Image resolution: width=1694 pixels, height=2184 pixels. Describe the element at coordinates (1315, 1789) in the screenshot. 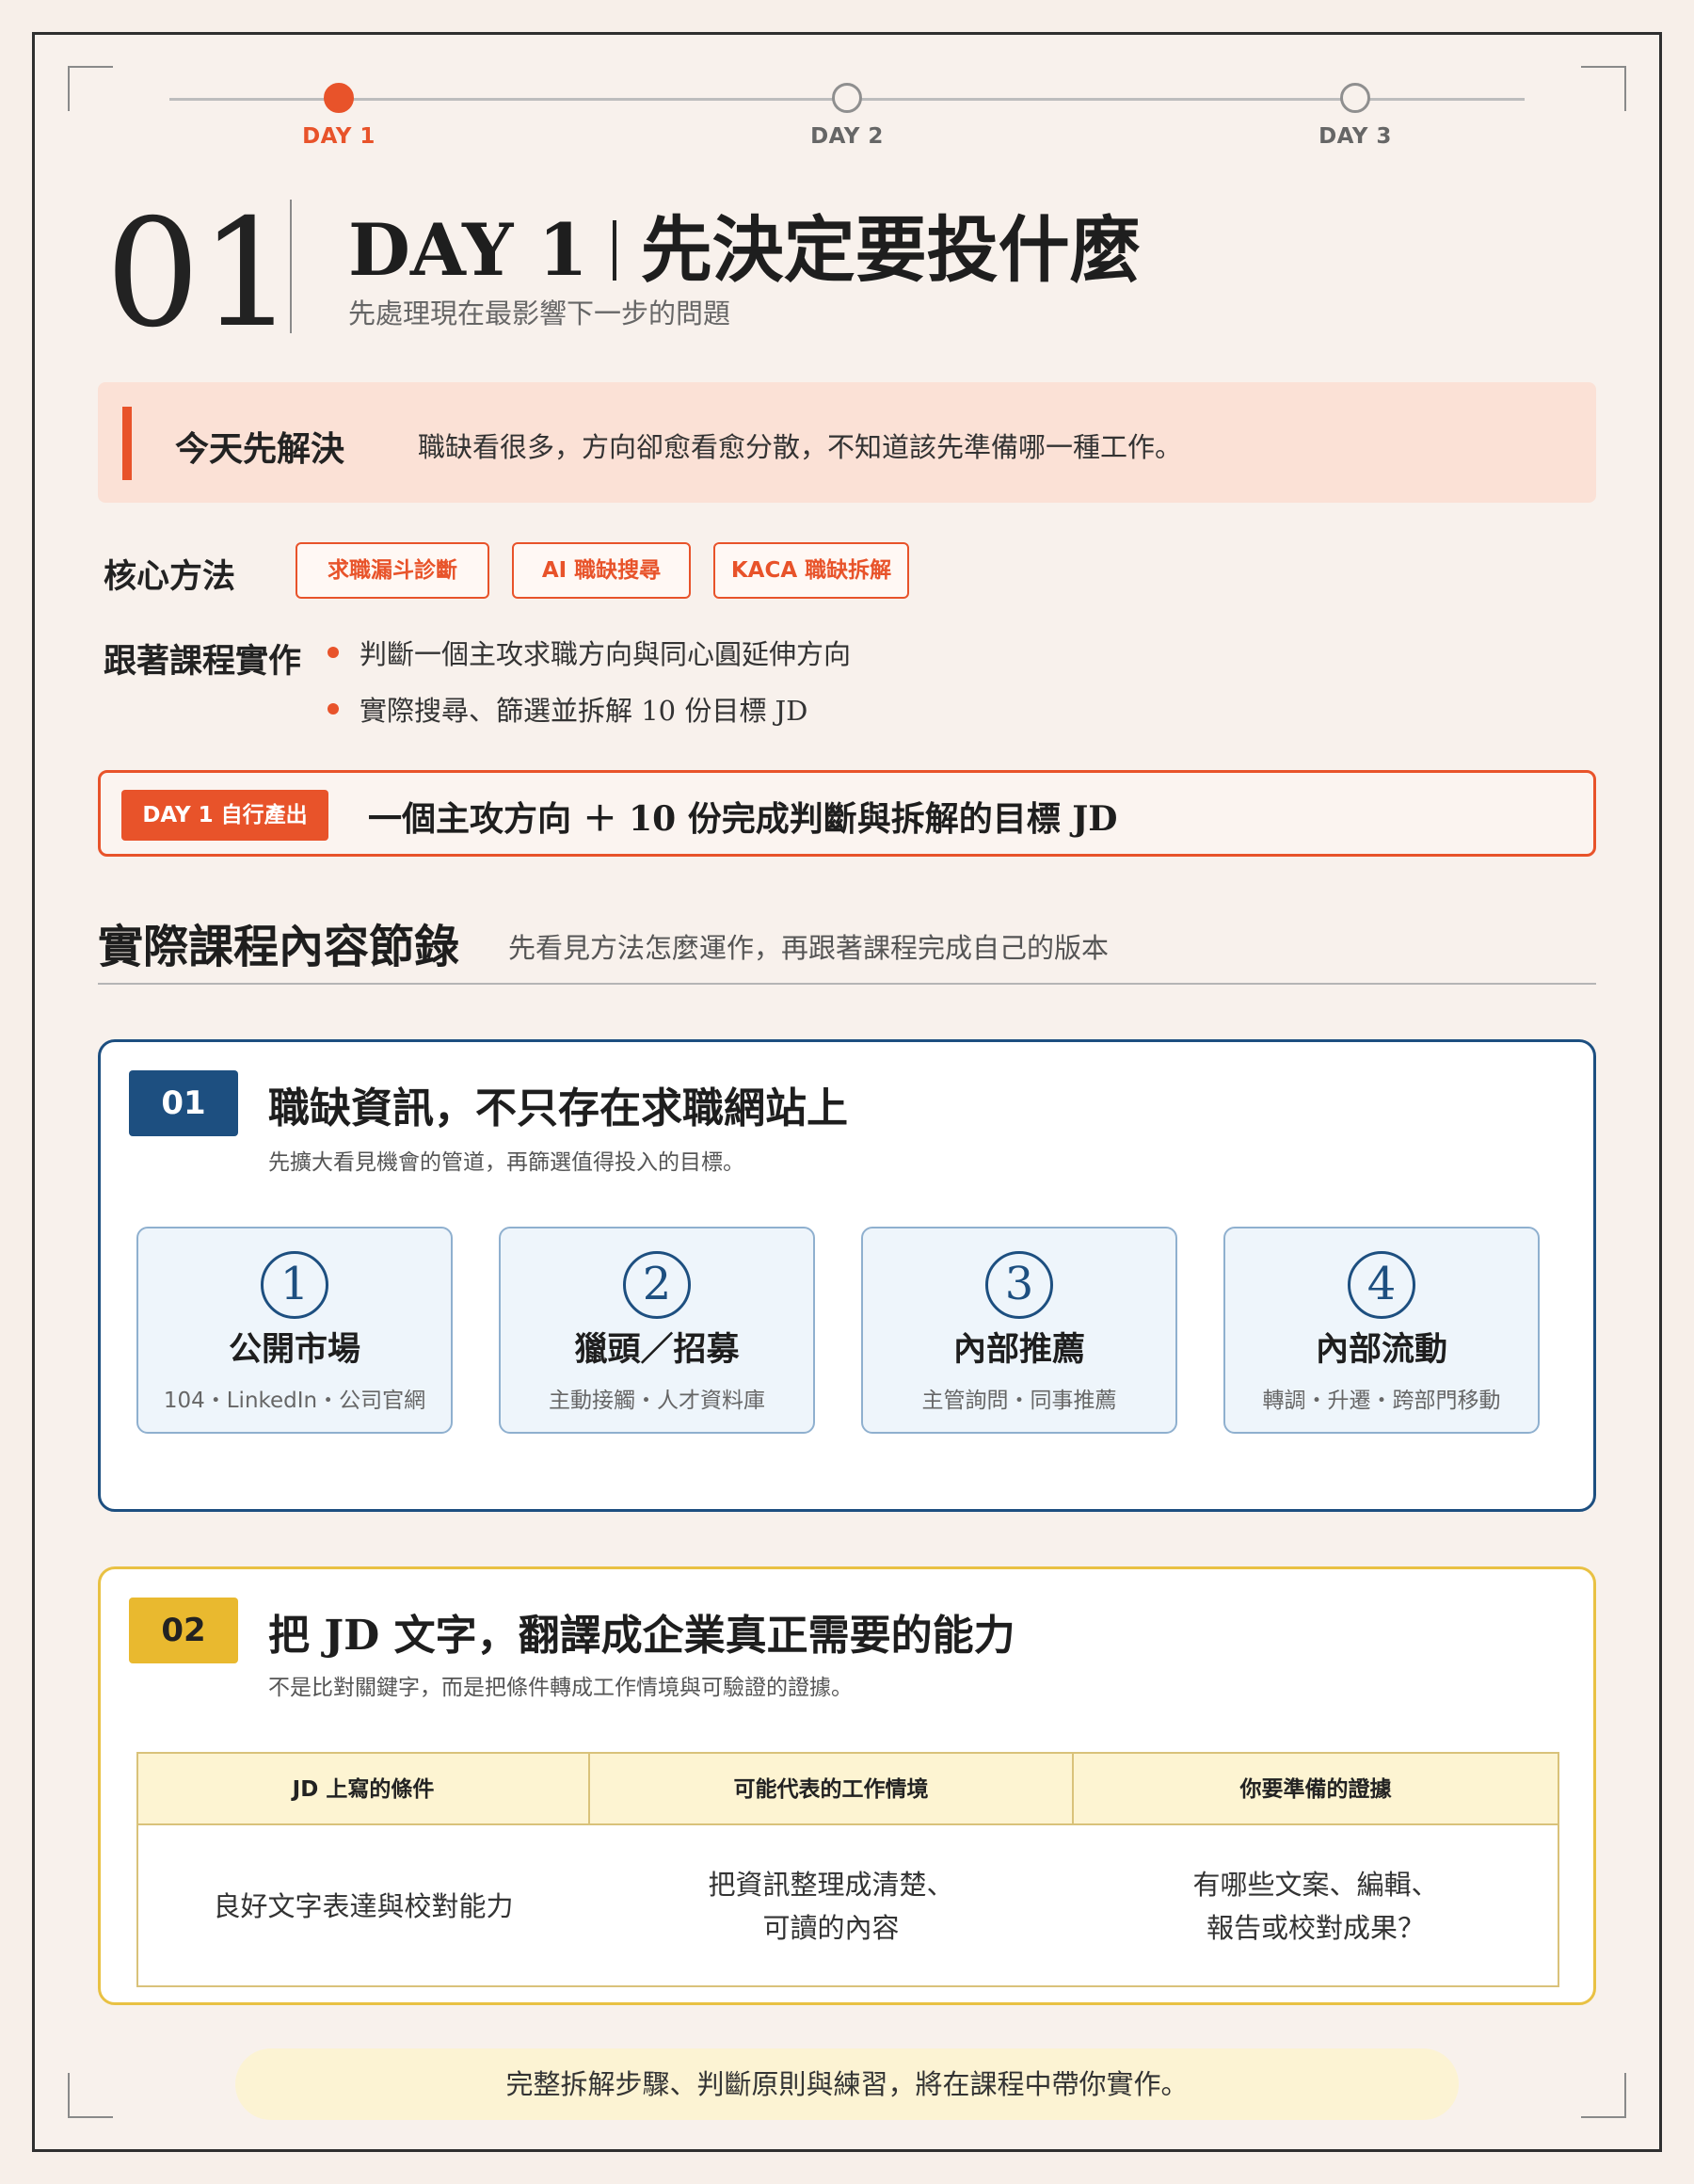

I see `table-header-cell: 你要準備的證據` at that location.